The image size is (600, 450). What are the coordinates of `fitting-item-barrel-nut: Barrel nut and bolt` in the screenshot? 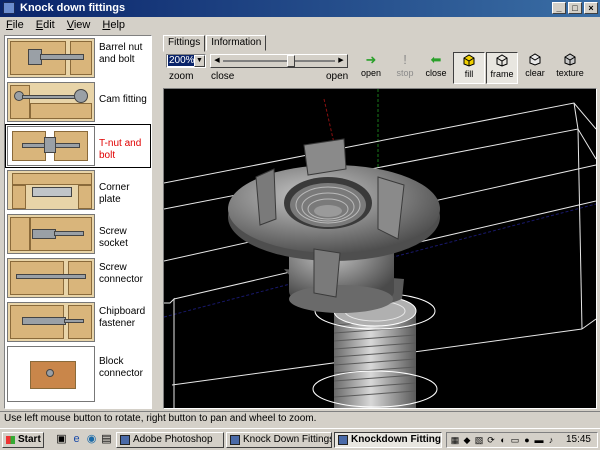 It's located at (78, 58).